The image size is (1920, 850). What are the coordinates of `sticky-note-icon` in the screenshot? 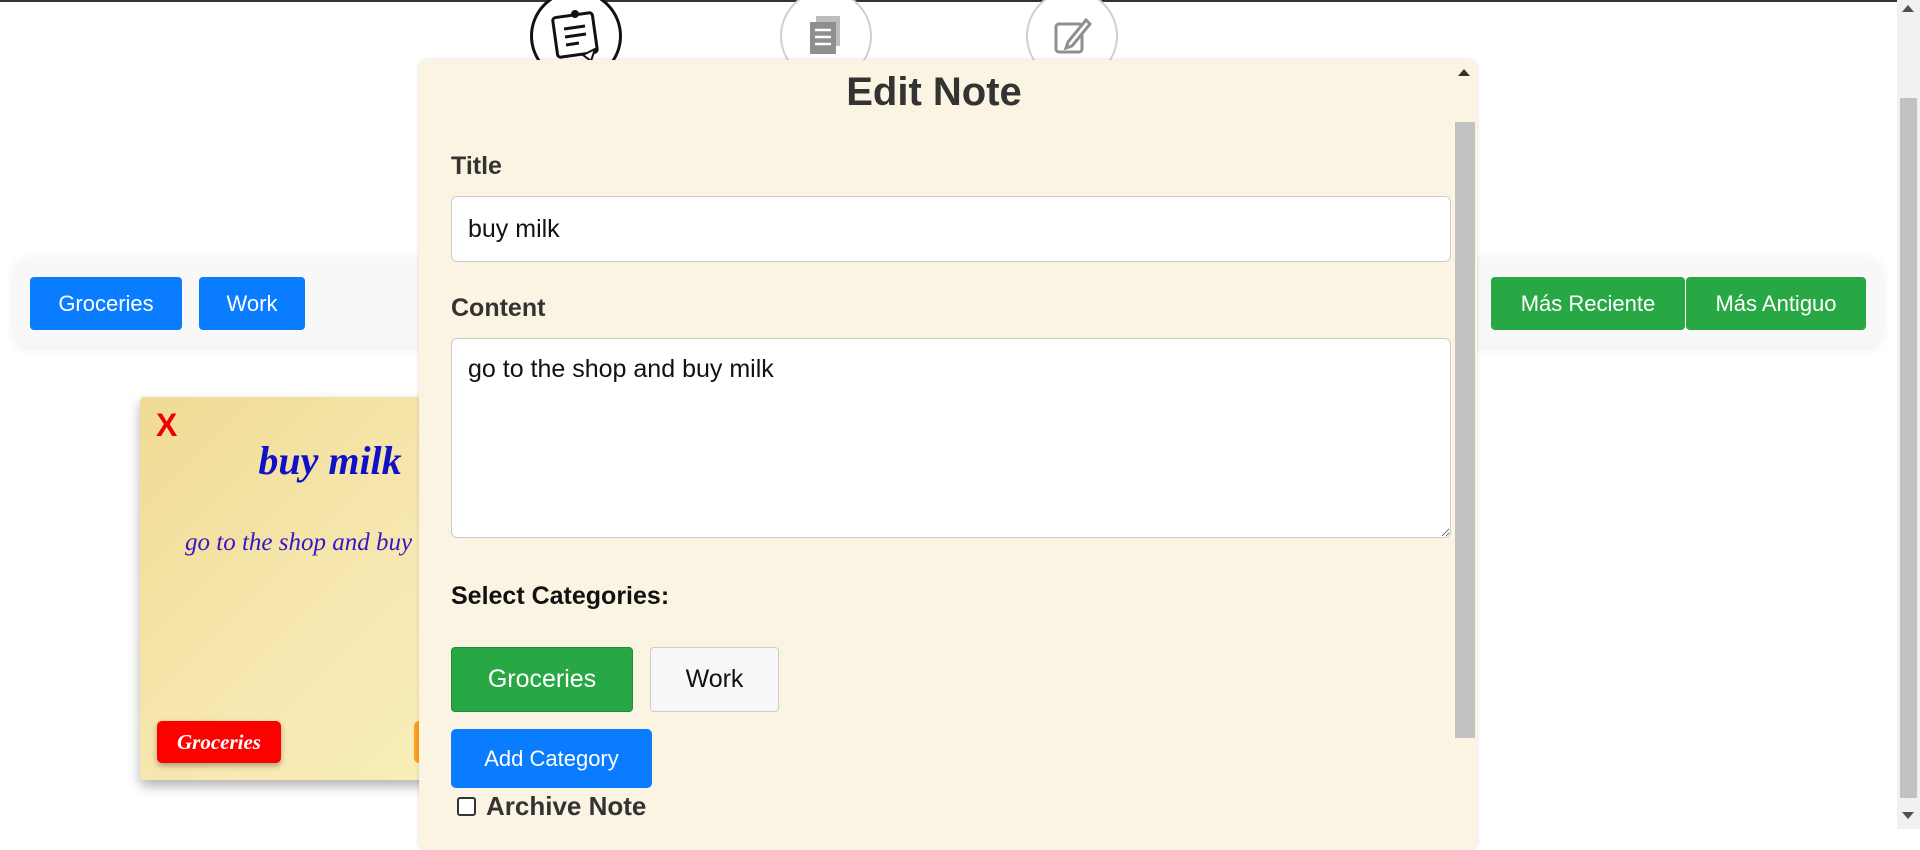 It's located at (575, 36).